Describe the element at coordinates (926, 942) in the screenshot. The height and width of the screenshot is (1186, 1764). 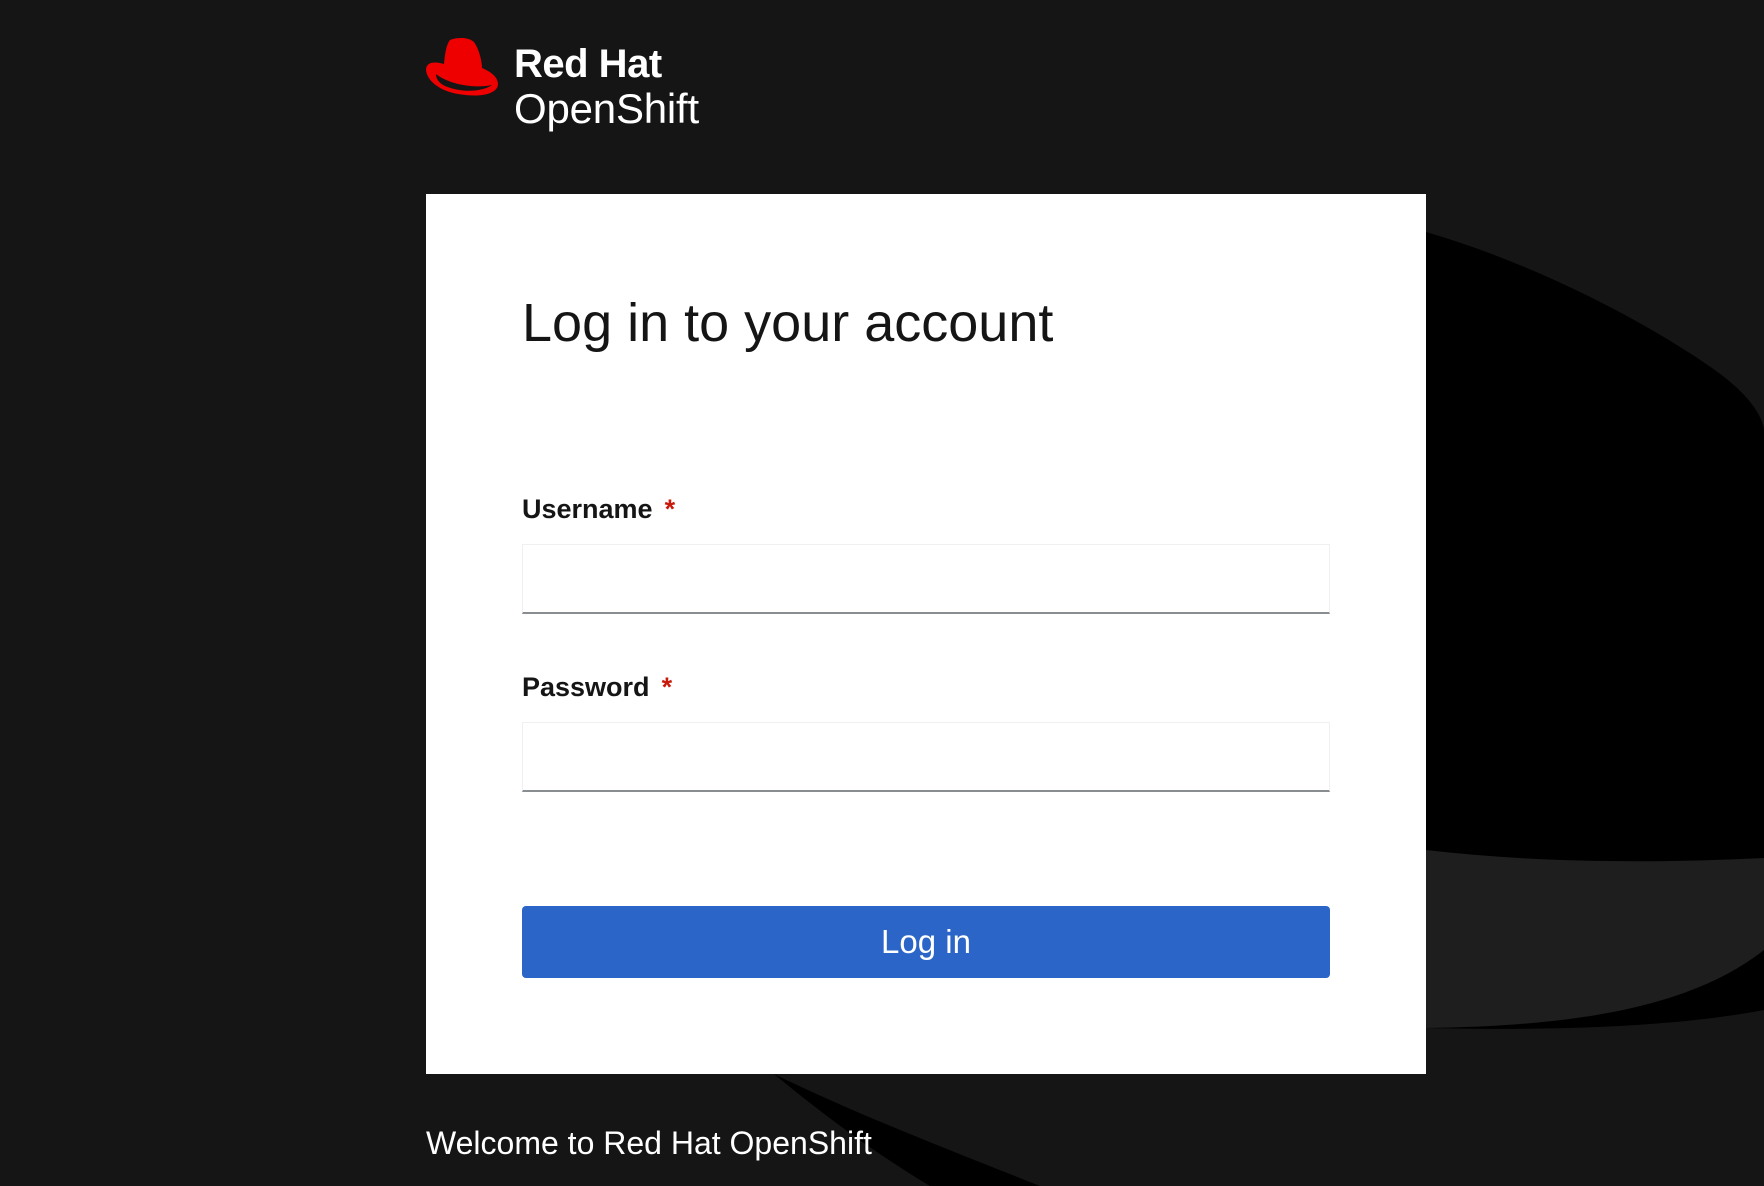
I see `login-button: Log in` at that location.